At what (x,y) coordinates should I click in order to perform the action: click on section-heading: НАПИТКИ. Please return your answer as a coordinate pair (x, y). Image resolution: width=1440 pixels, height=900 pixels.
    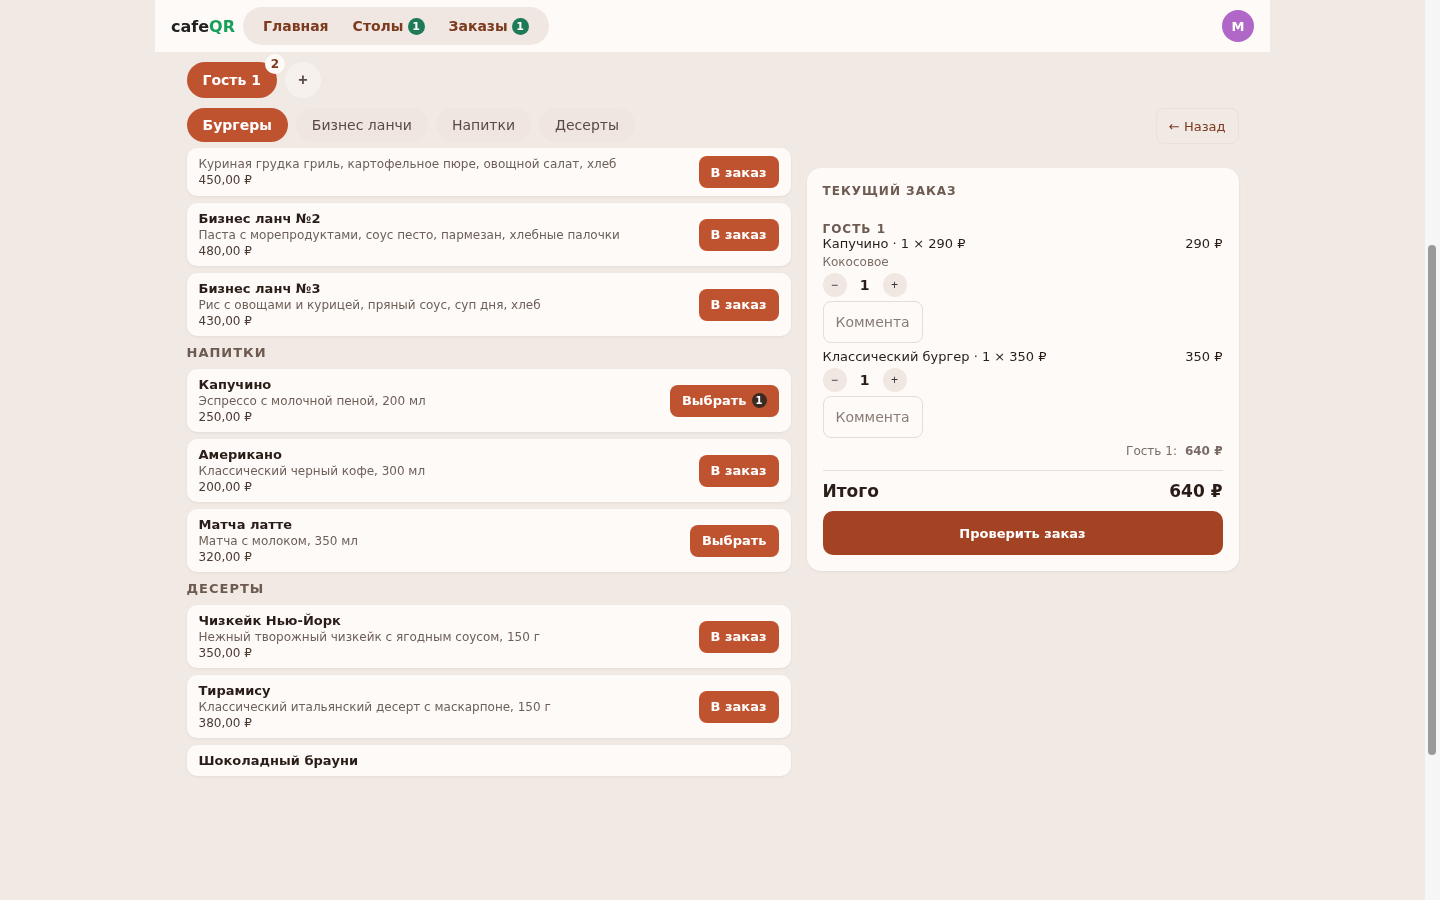
    Looking at the image, I should click on (227, 352).